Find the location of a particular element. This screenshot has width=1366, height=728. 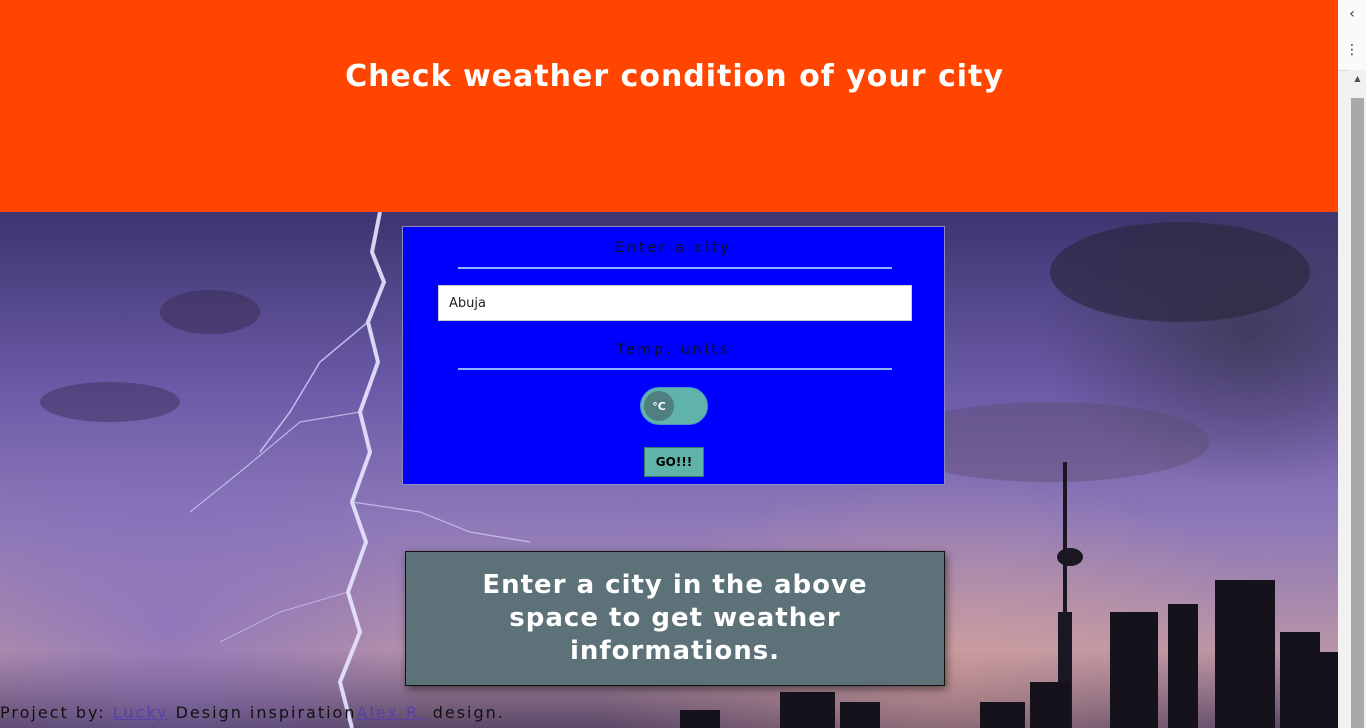

temp-unit-toggle: °C is located at coordinates (674, 406).